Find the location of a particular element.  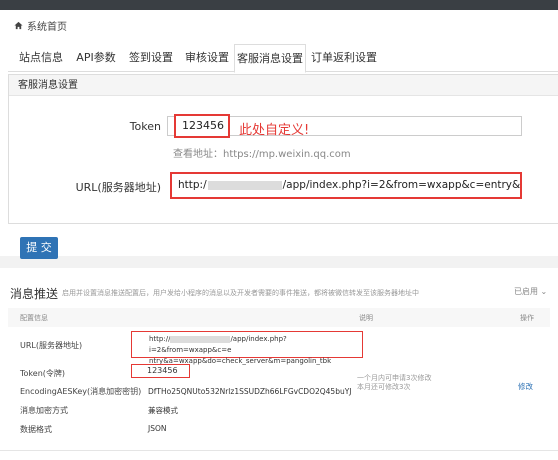

redacted-domain is located at coordinates (244, 185).